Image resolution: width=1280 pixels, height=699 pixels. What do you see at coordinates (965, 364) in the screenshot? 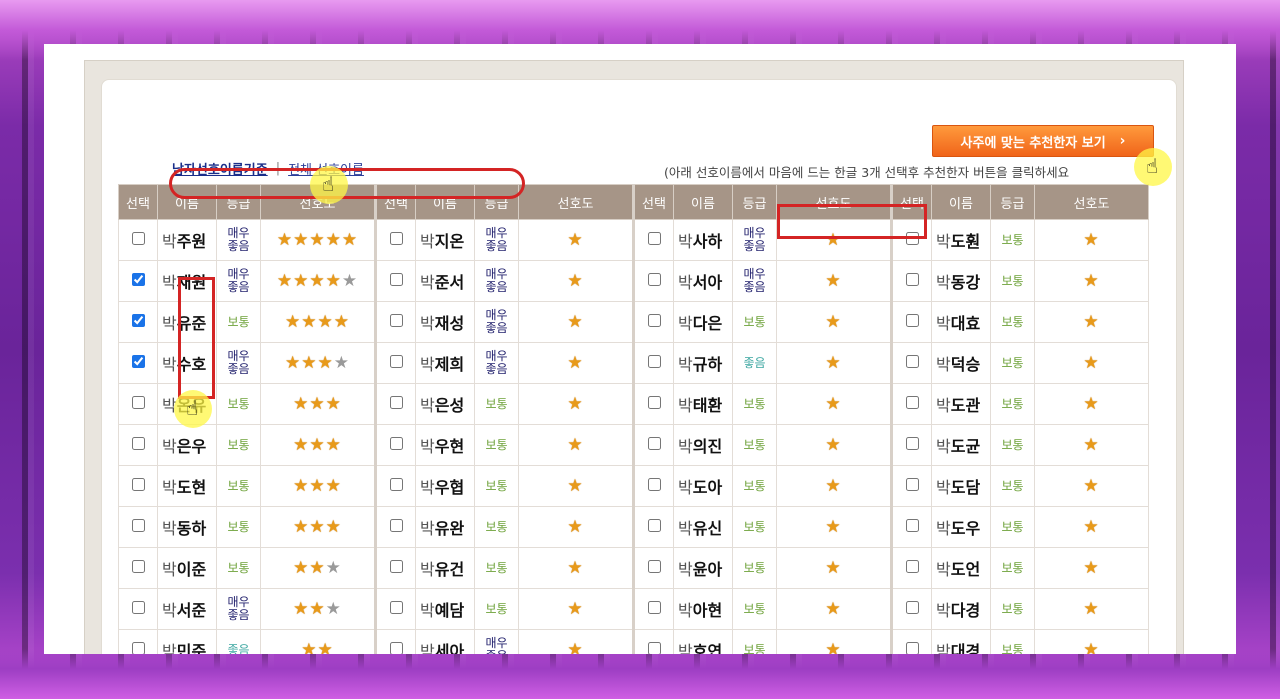
I see `given-name: 덕승` at bounding box center [965, 364].